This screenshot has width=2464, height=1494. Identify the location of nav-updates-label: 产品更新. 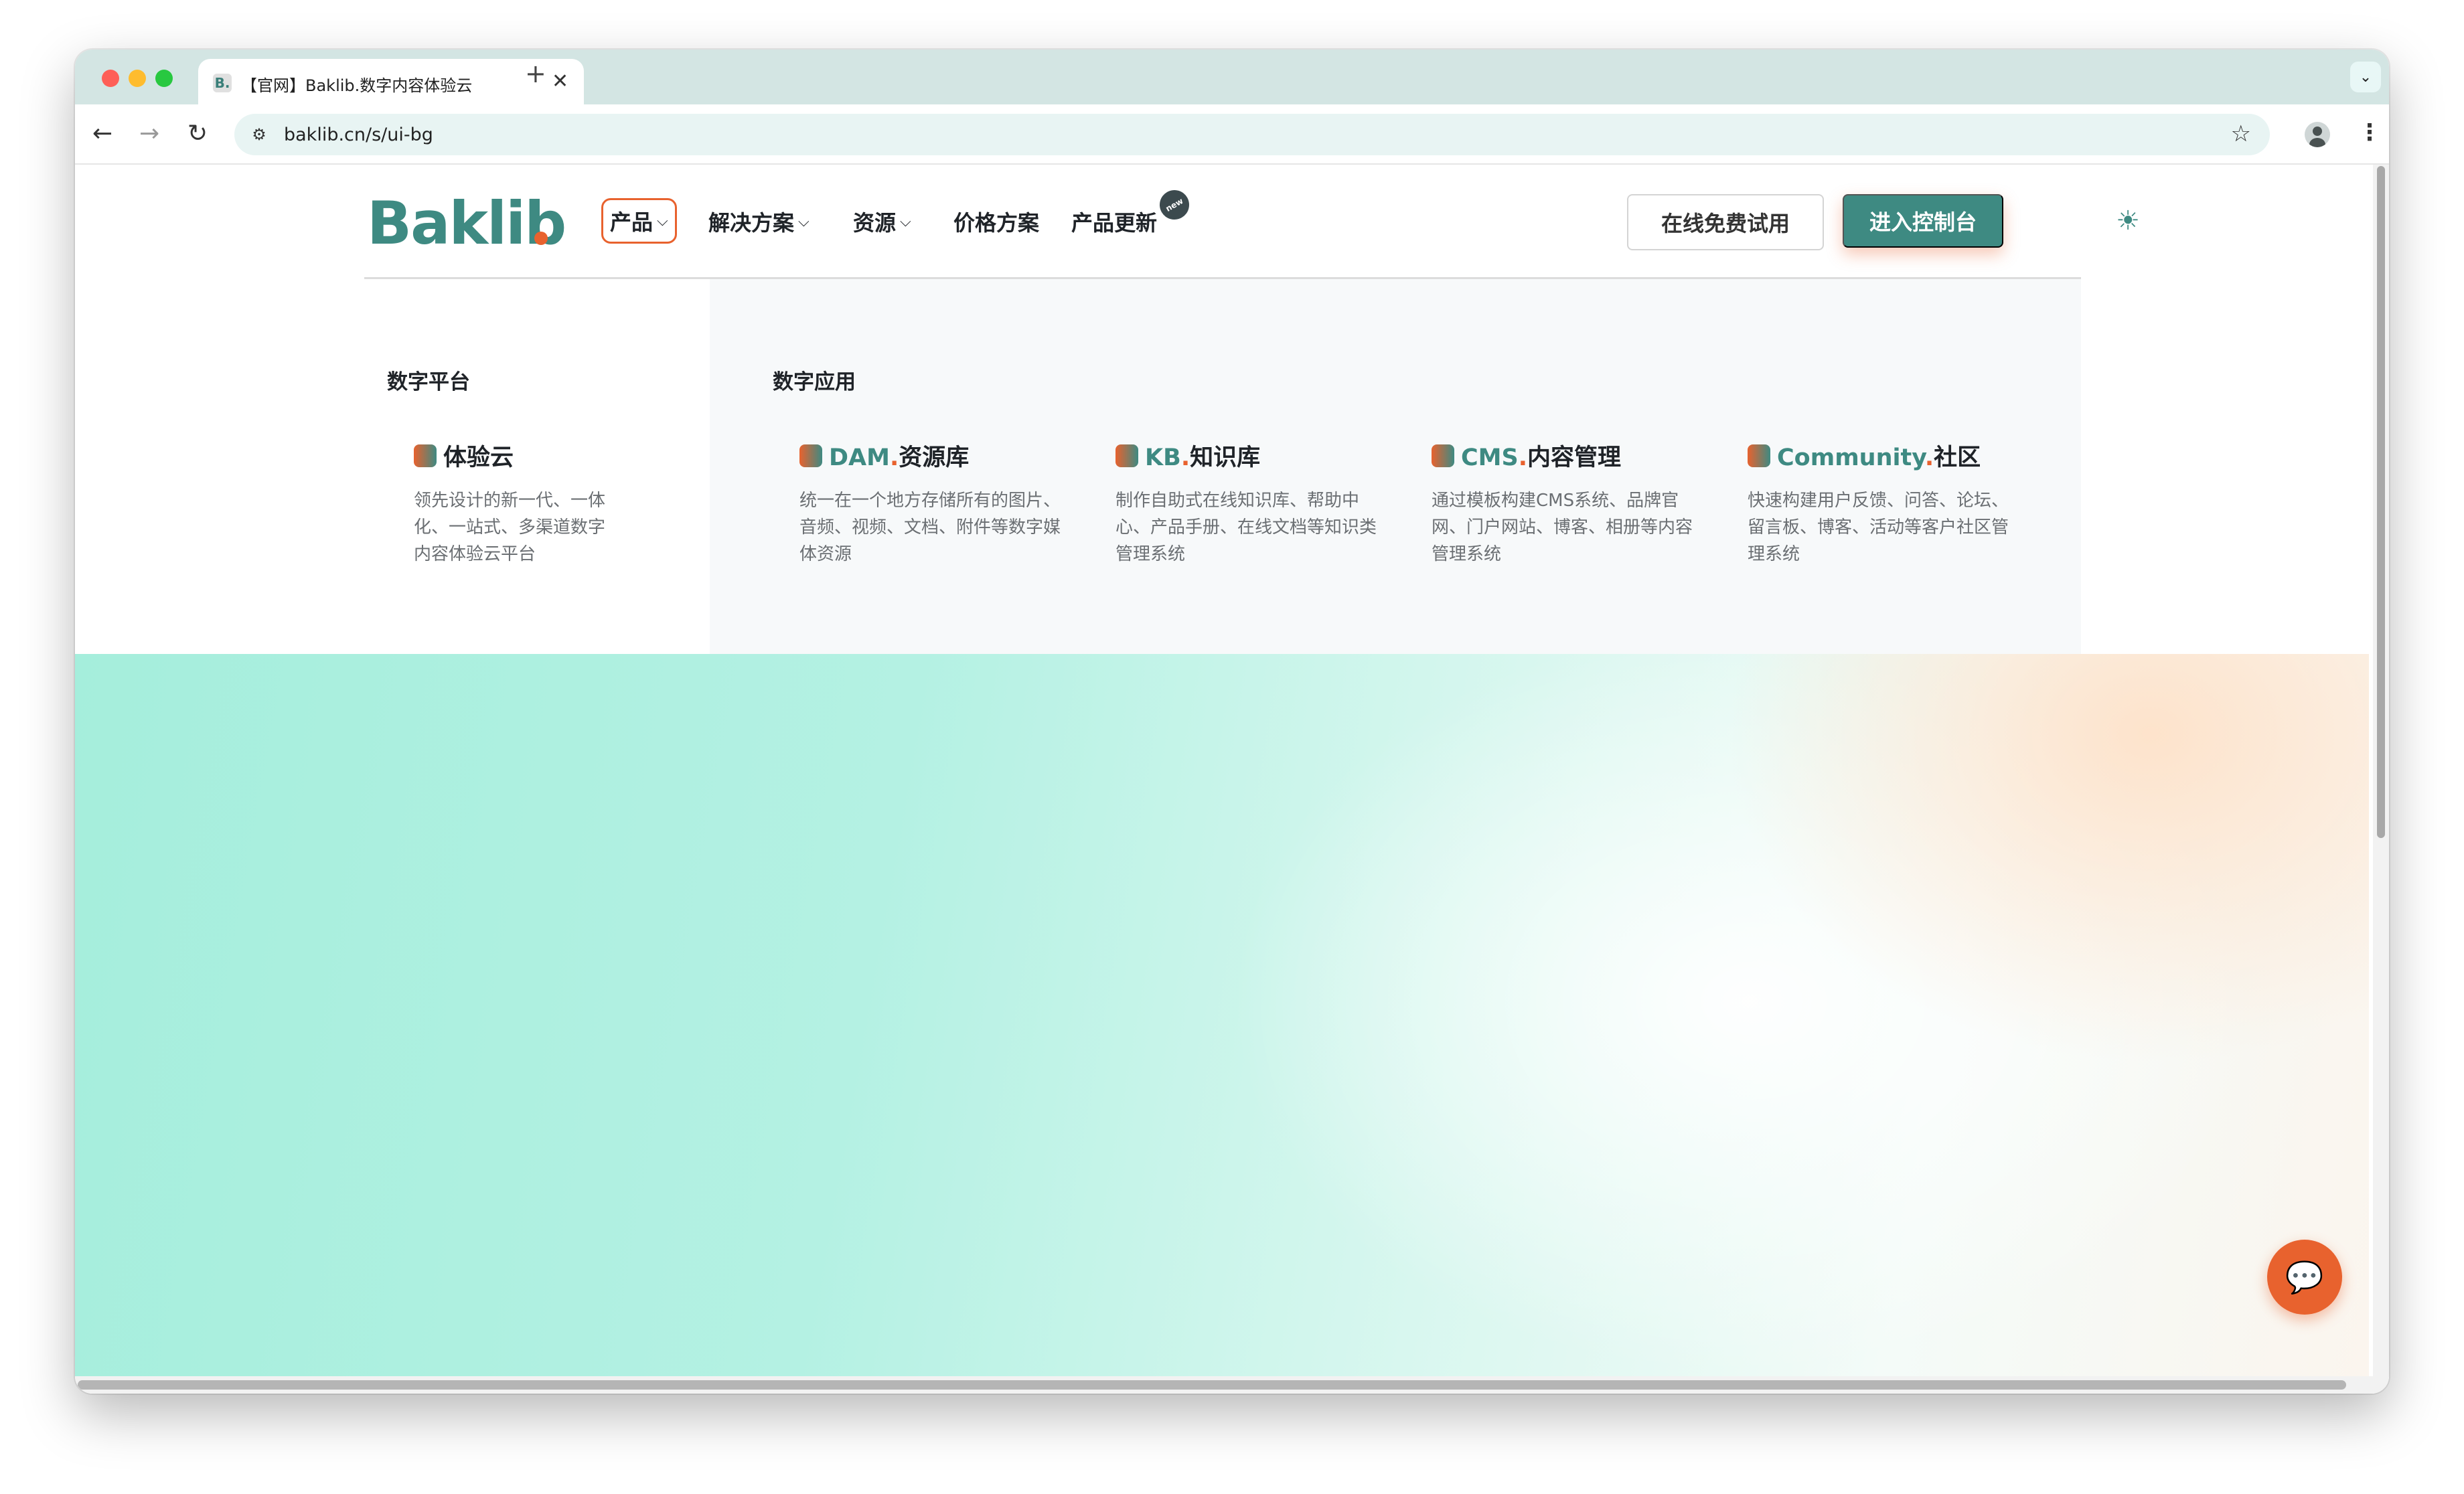
(1114, 223).